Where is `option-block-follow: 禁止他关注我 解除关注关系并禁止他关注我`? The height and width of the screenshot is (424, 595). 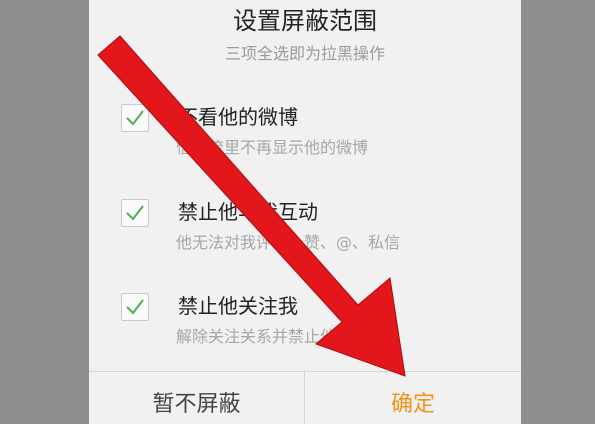
option-block-follow: 禁止他关注我 解除关注关系并禁止他关注我 is located at coordinates (314, 320).